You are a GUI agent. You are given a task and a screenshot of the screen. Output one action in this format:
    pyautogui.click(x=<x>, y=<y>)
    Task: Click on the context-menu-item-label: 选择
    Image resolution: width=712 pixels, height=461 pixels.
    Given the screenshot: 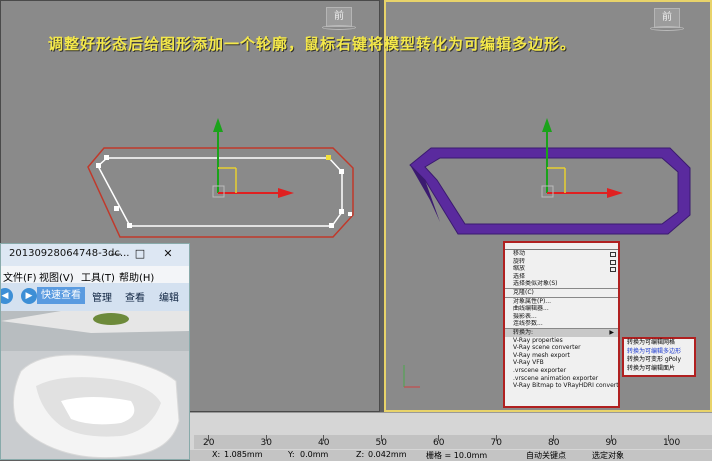 What is the action you would take?
    pyautogui.click(x=519, y=276)
    